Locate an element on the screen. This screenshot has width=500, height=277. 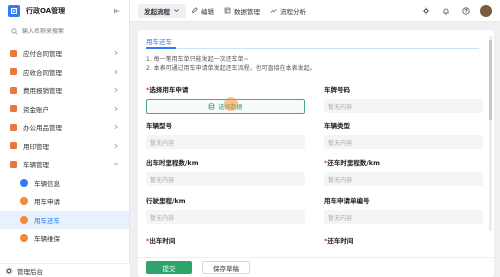
field-label: 还车时里程数/km is located at coordinates (353, 163).